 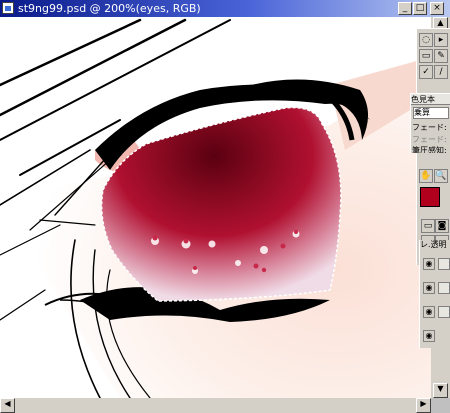 I want to click on panel-tab: 色見本, so click(x=430, y=99).